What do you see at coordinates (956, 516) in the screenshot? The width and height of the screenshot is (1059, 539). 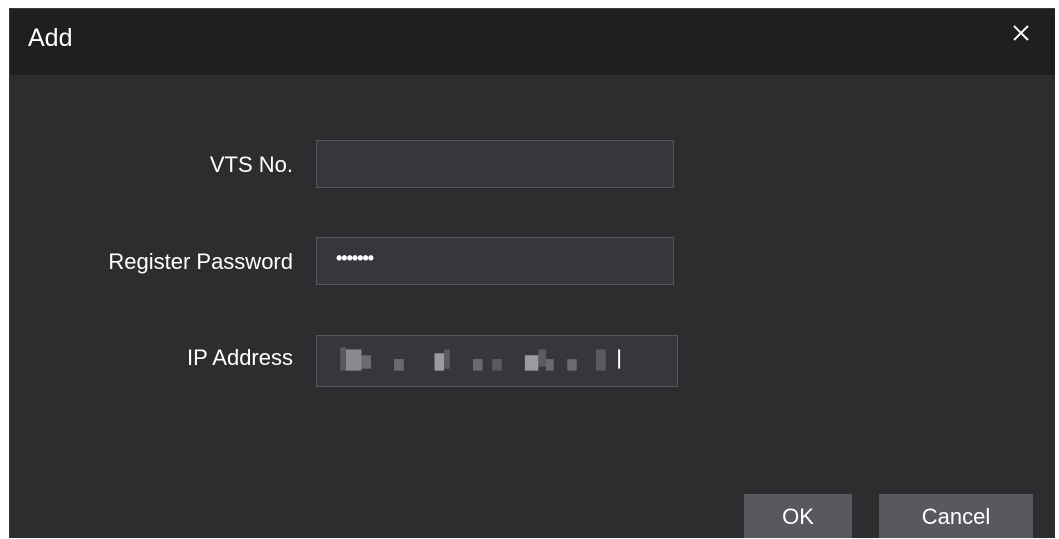 I see `cancel-button: Cancel` at bounding box center [956, 516].